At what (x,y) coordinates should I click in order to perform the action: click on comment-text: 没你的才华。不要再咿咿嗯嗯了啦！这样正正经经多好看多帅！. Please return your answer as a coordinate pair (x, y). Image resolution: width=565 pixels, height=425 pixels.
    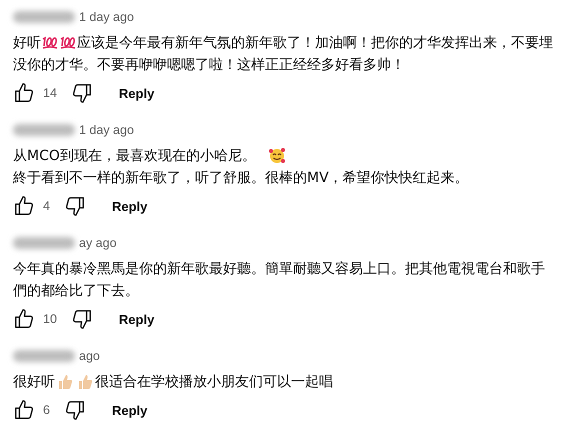
    Looking at the image, I should click on (209, 65).